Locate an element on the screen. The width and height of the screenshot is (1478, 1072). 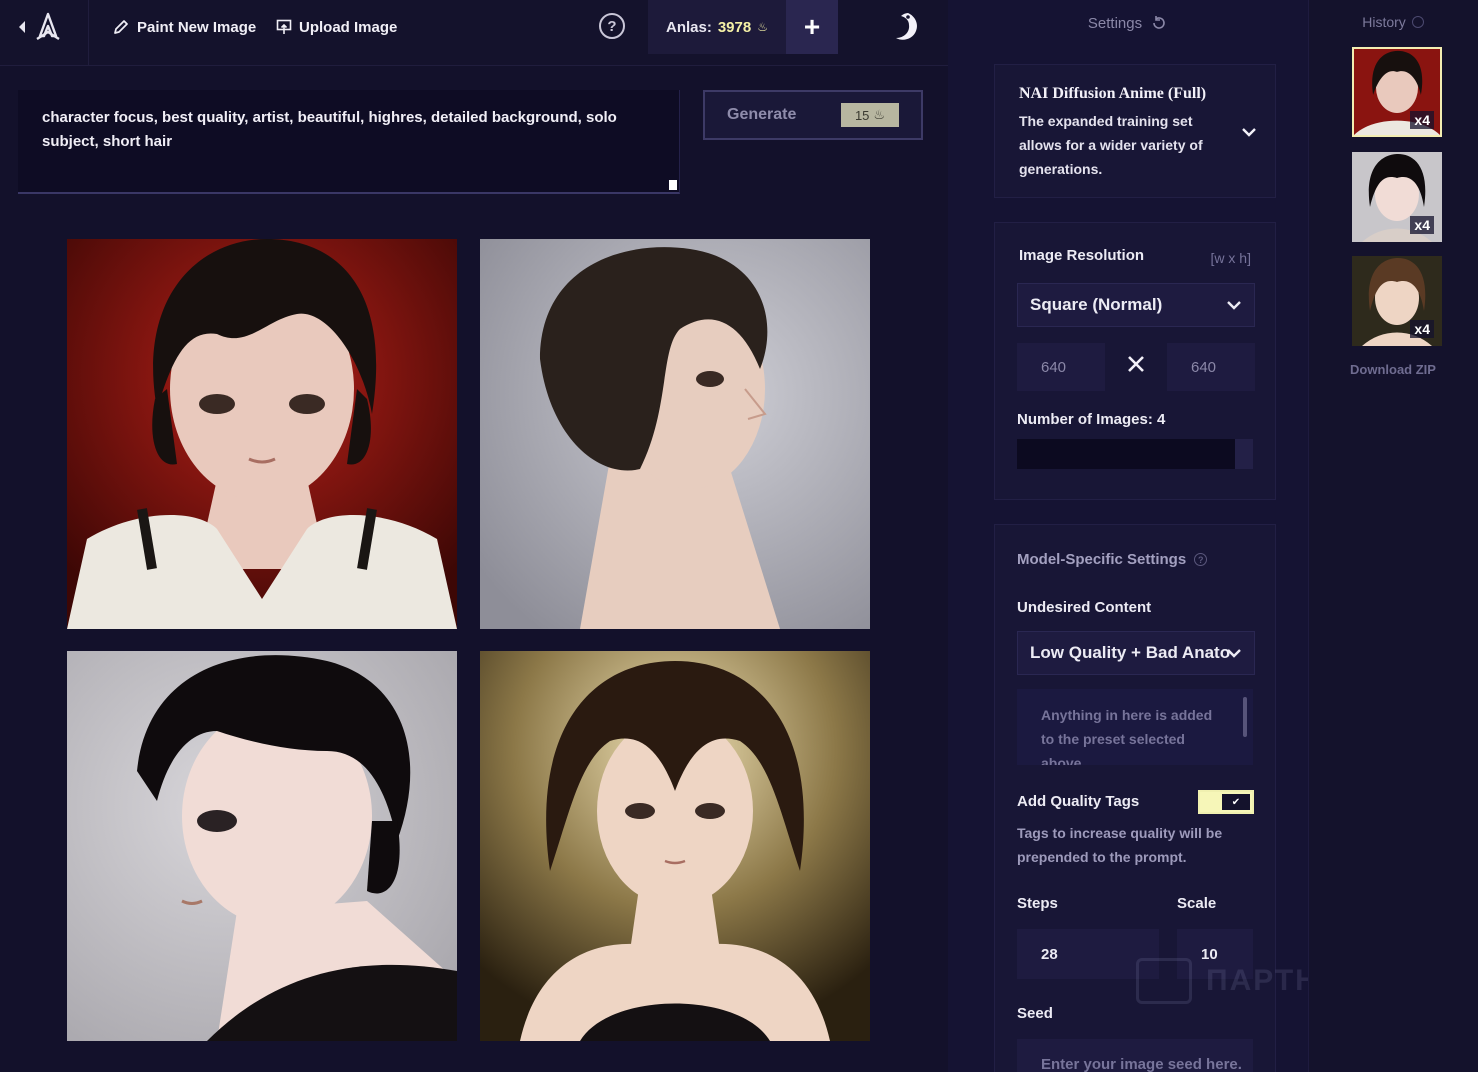
number-of-images-label: Number of Images: 4 is located at coordinates (1091, 419).